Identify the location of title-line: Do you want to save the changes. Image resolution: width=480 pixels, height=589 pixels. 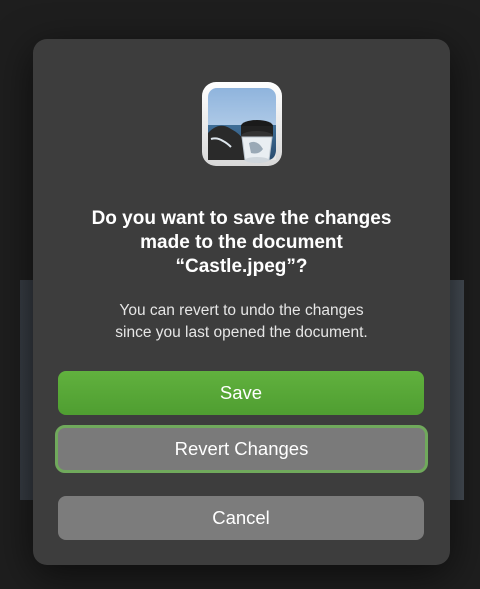
(241, 218).